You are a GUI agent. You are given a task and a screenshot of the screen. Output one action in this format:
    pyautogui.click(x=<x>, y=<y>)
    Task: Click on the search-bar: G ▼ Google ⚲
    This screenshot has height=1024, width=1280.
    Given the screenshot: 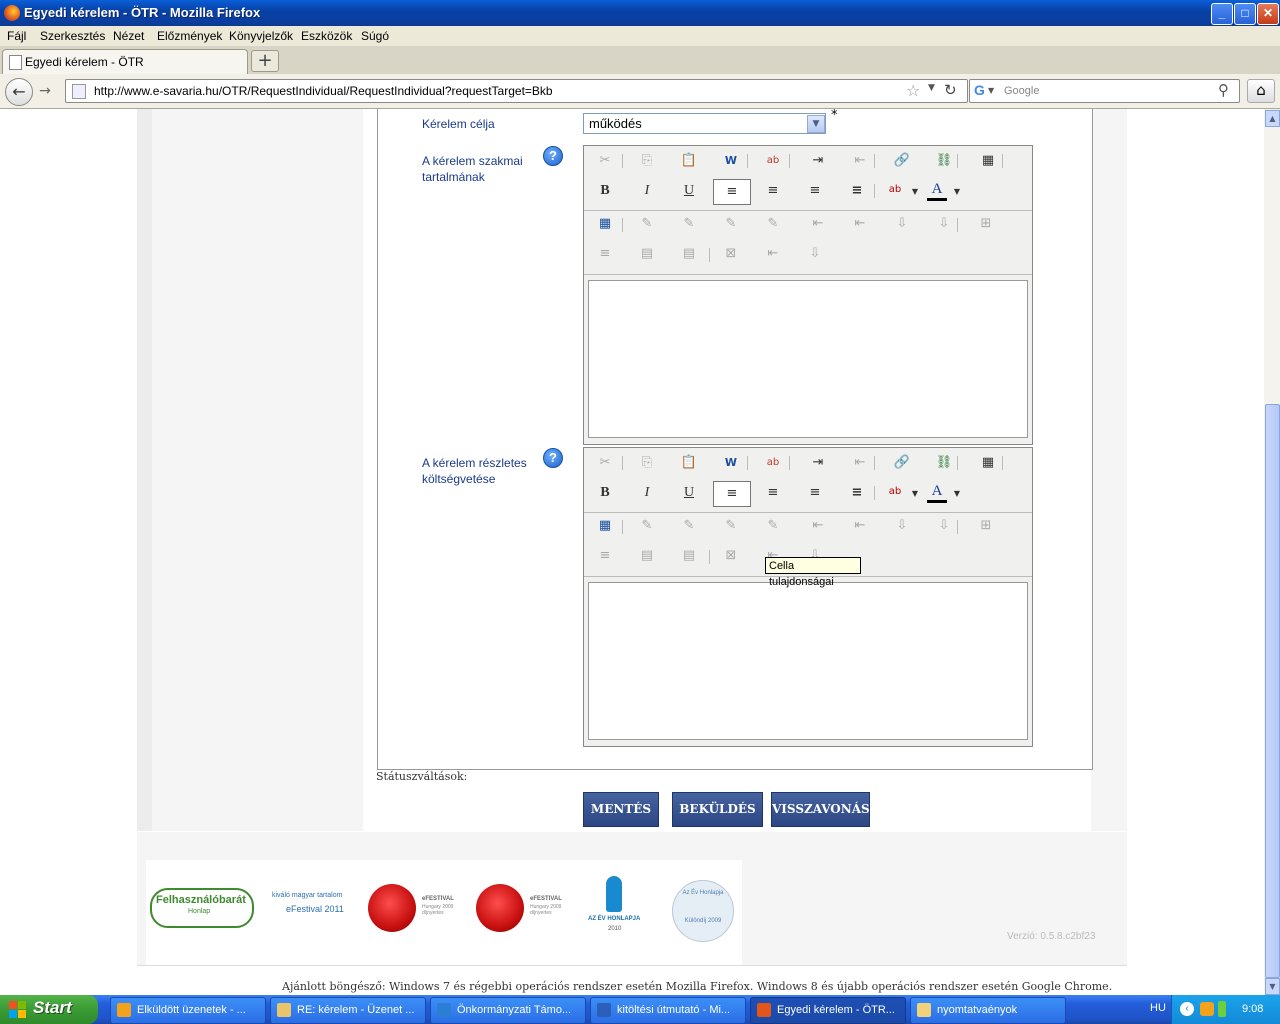 What is the action you would take?
    pyautogui.click(x=1104, y=91)
    